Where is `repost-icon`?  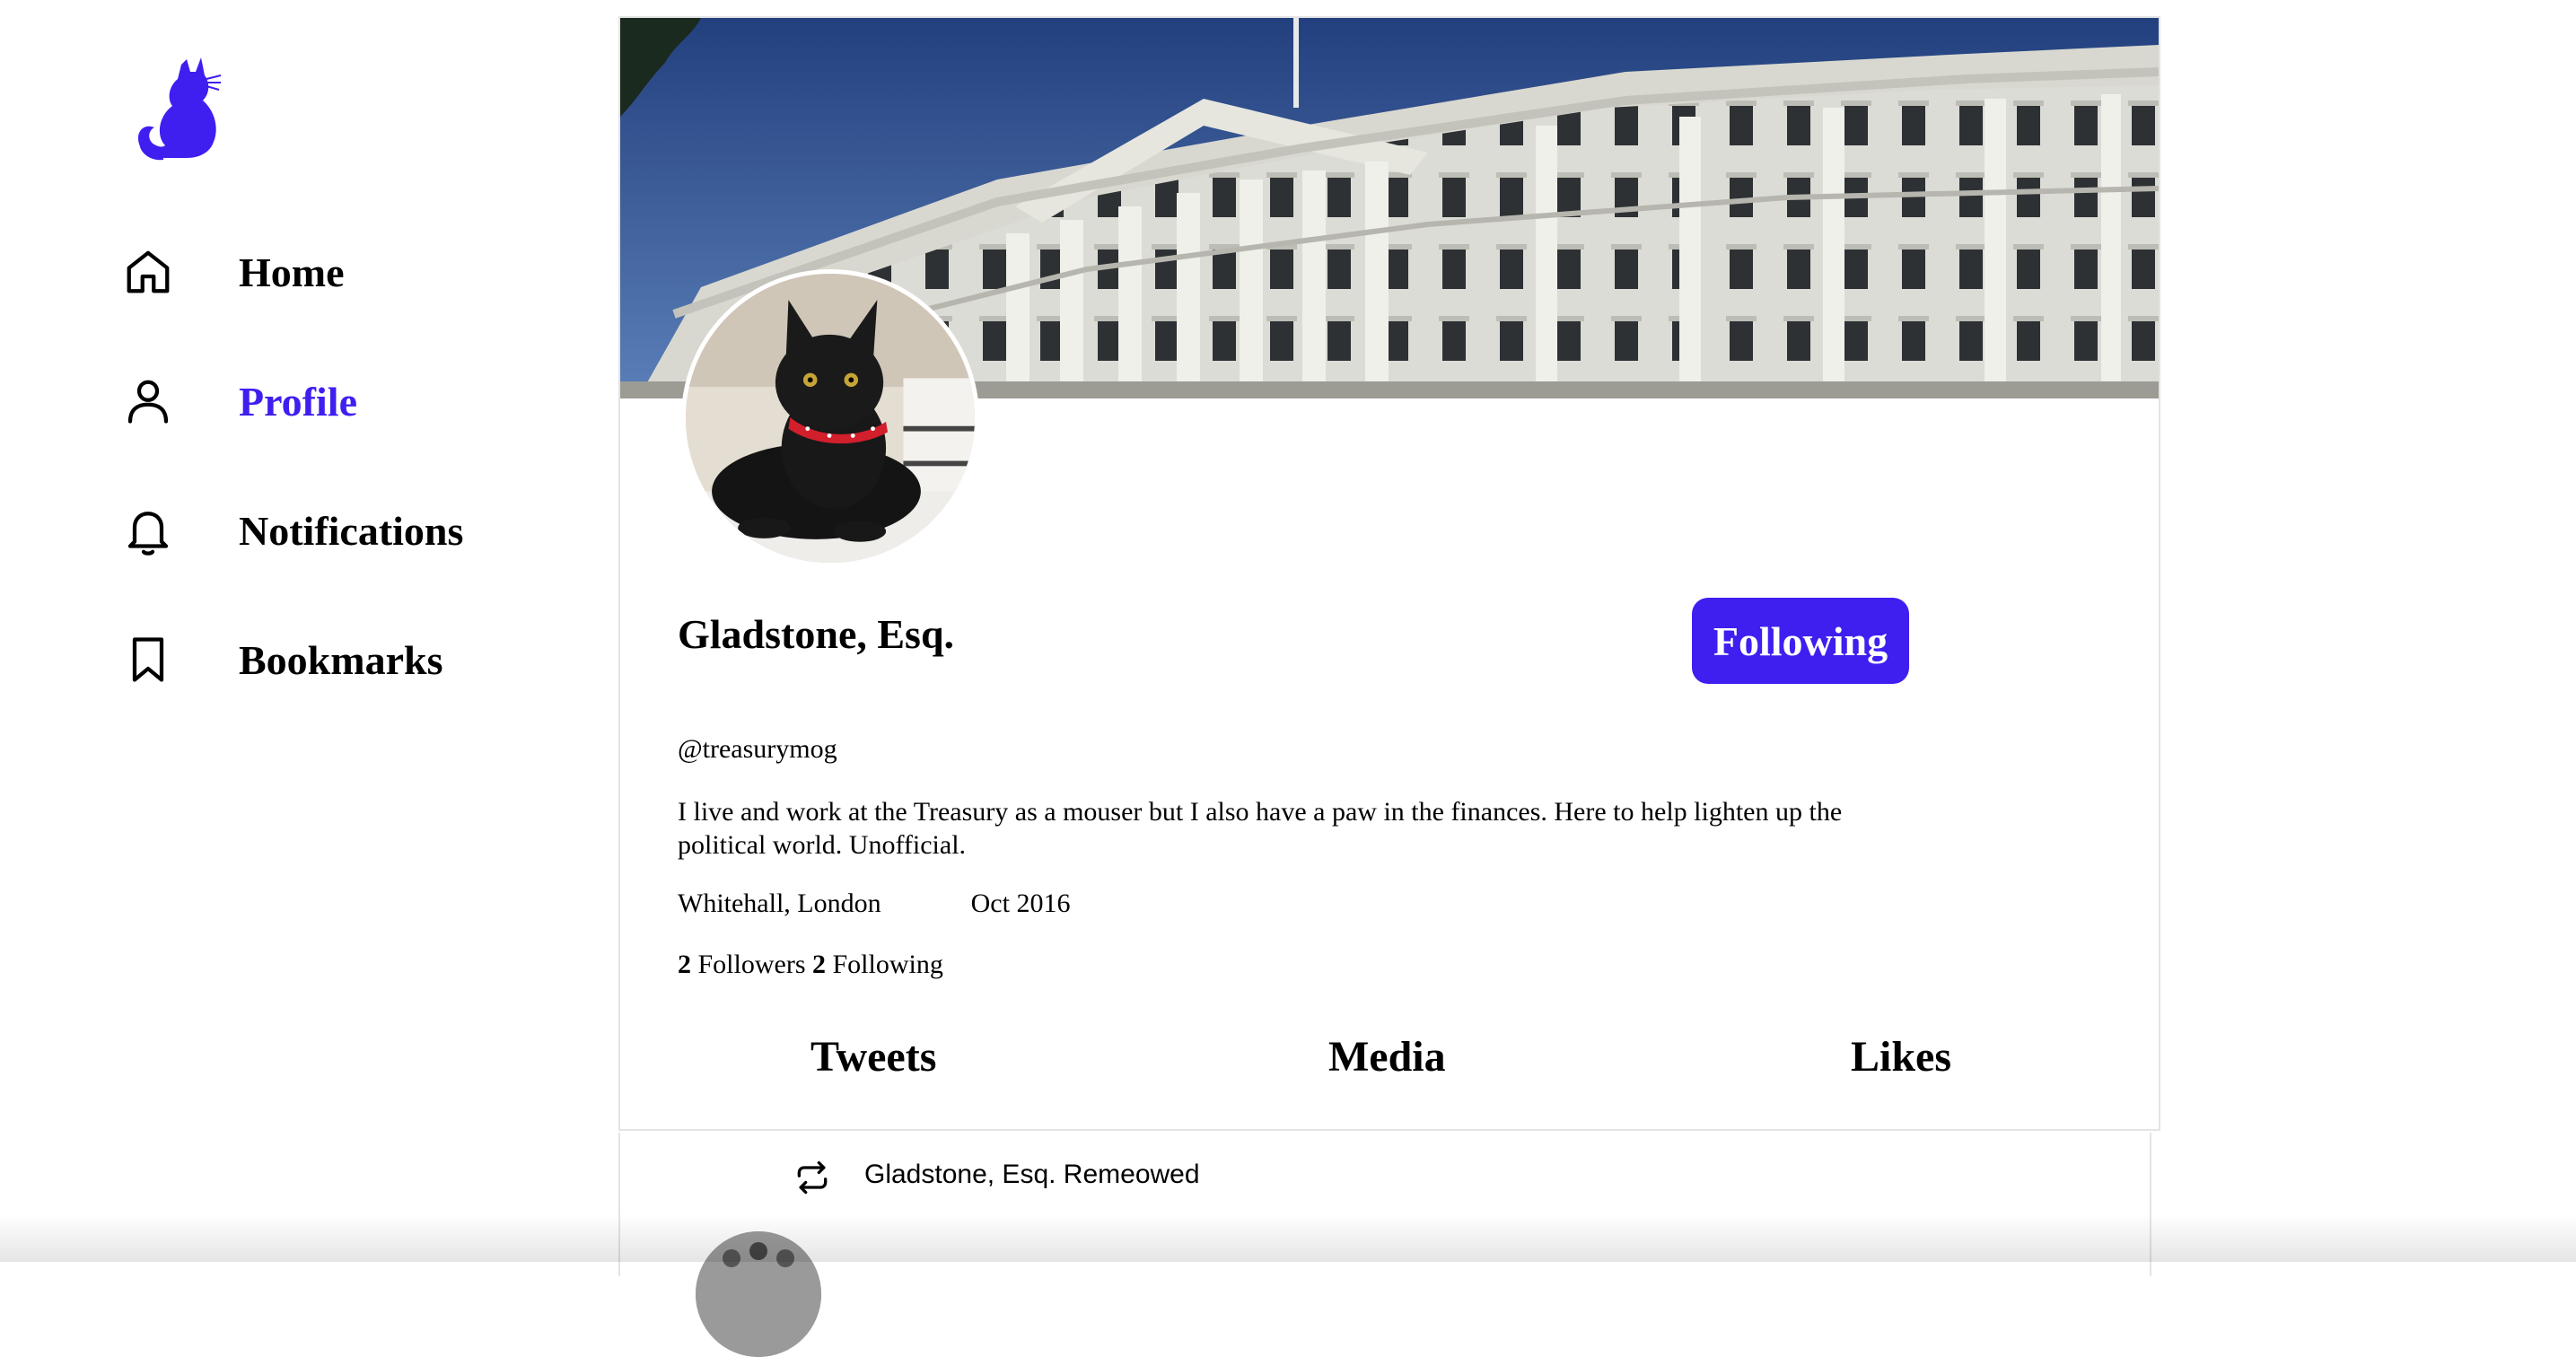
repost-icon is located at coordinates (812, 1177).